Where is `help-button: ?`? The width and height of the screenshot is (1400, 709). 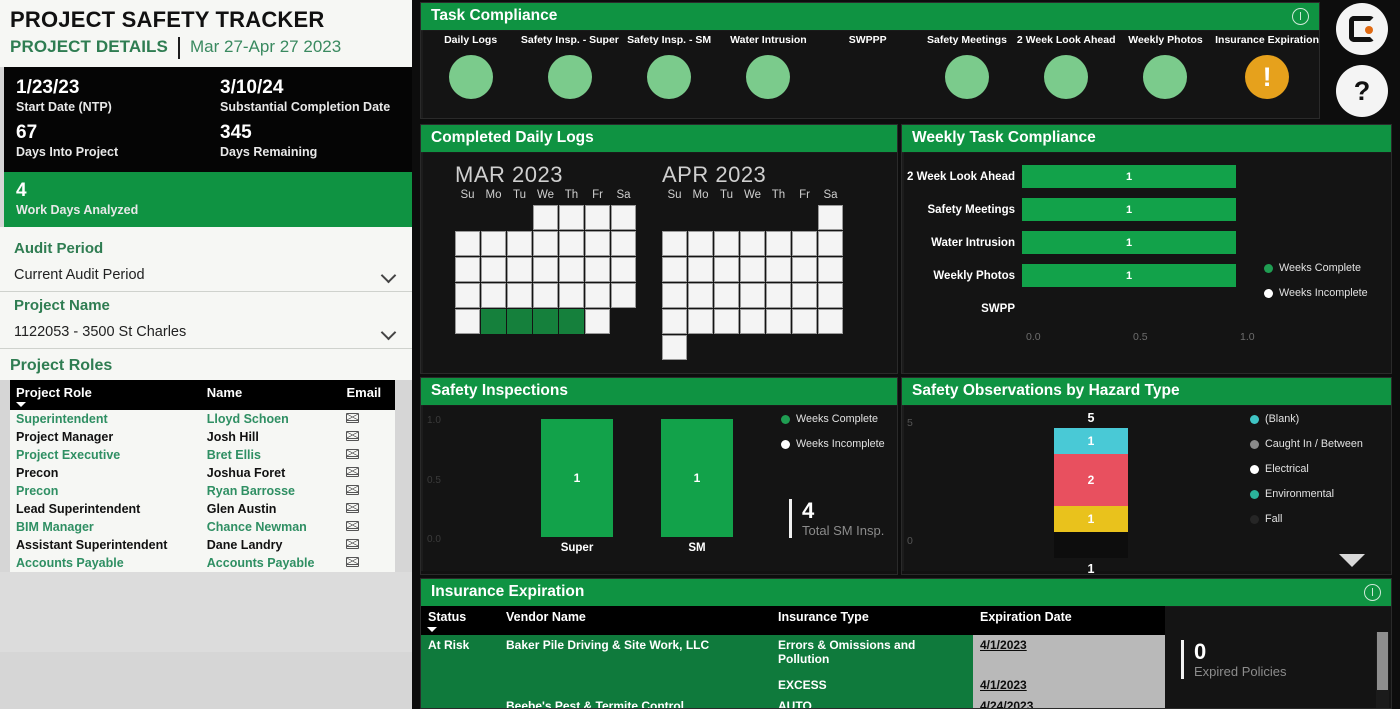 help-button: ? is located at coordinates (1362, 91).